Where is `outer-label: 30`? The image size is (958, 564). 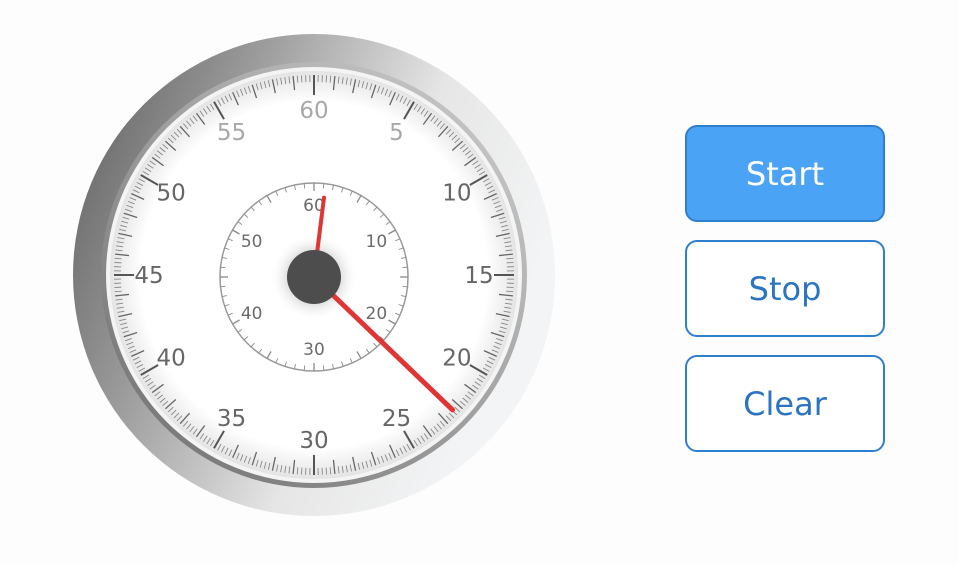 outer-label: 30 is located at coordinates (313, 441).